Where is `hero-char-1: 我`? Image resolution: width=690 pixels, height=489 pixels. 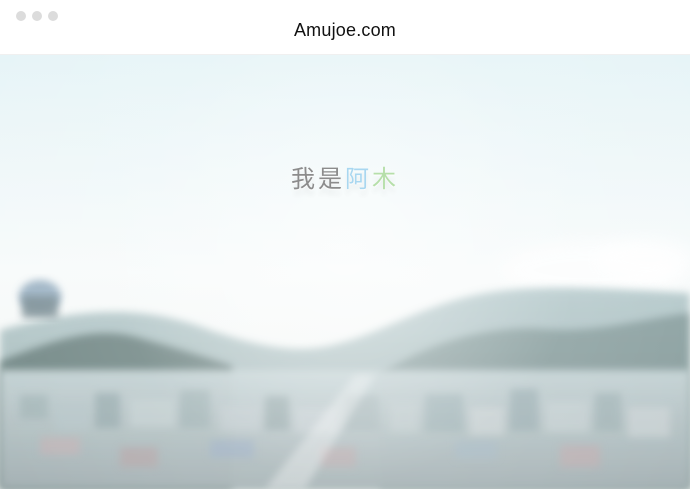
hero-char-1: 我 is located at coordinates (304, 179).